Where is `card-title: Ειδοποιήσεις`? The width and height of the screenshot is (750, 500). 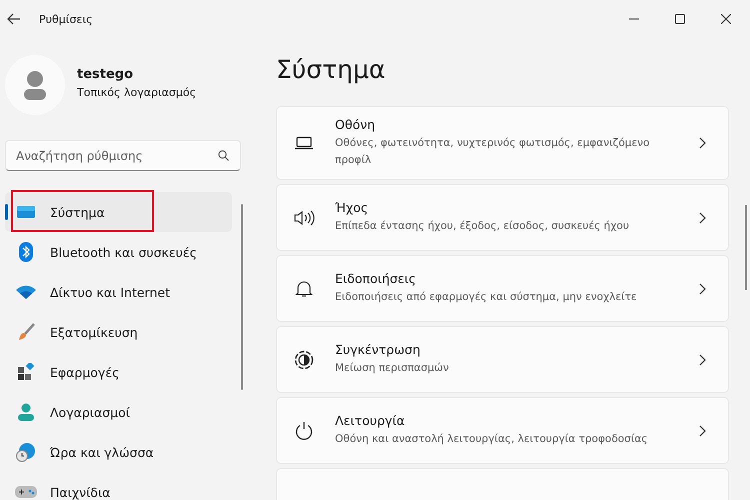 card-title: Ειδοποιήσεις is located at coordinates (376, 278).